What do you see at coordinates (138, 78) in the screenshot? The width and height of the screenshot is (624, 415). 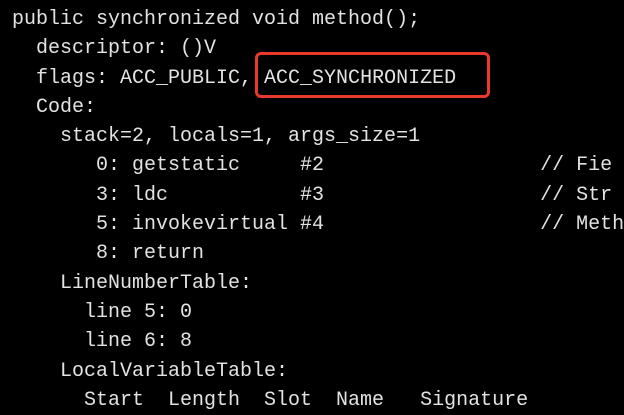 I see `flags-prefix: flags: ACC_PUBLIC,` at bounding box center [138, 78].